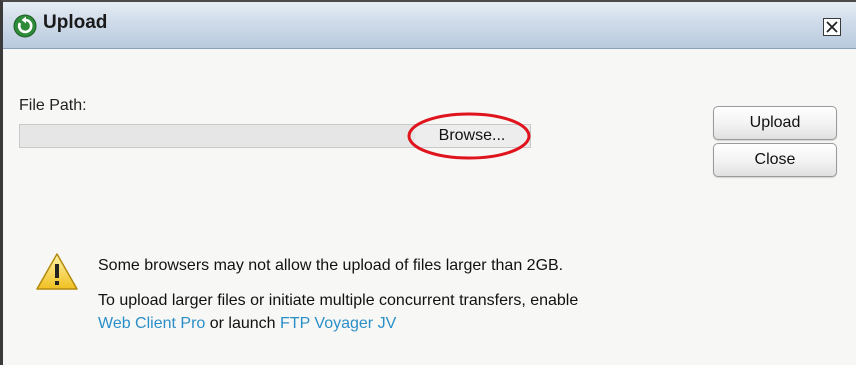 The image size is (856, 365). What do you see at coordinates (151, 323) in the screenshot?
I see `web-client-pro-link: Web Client Pro` at bounding box center [151, 323].